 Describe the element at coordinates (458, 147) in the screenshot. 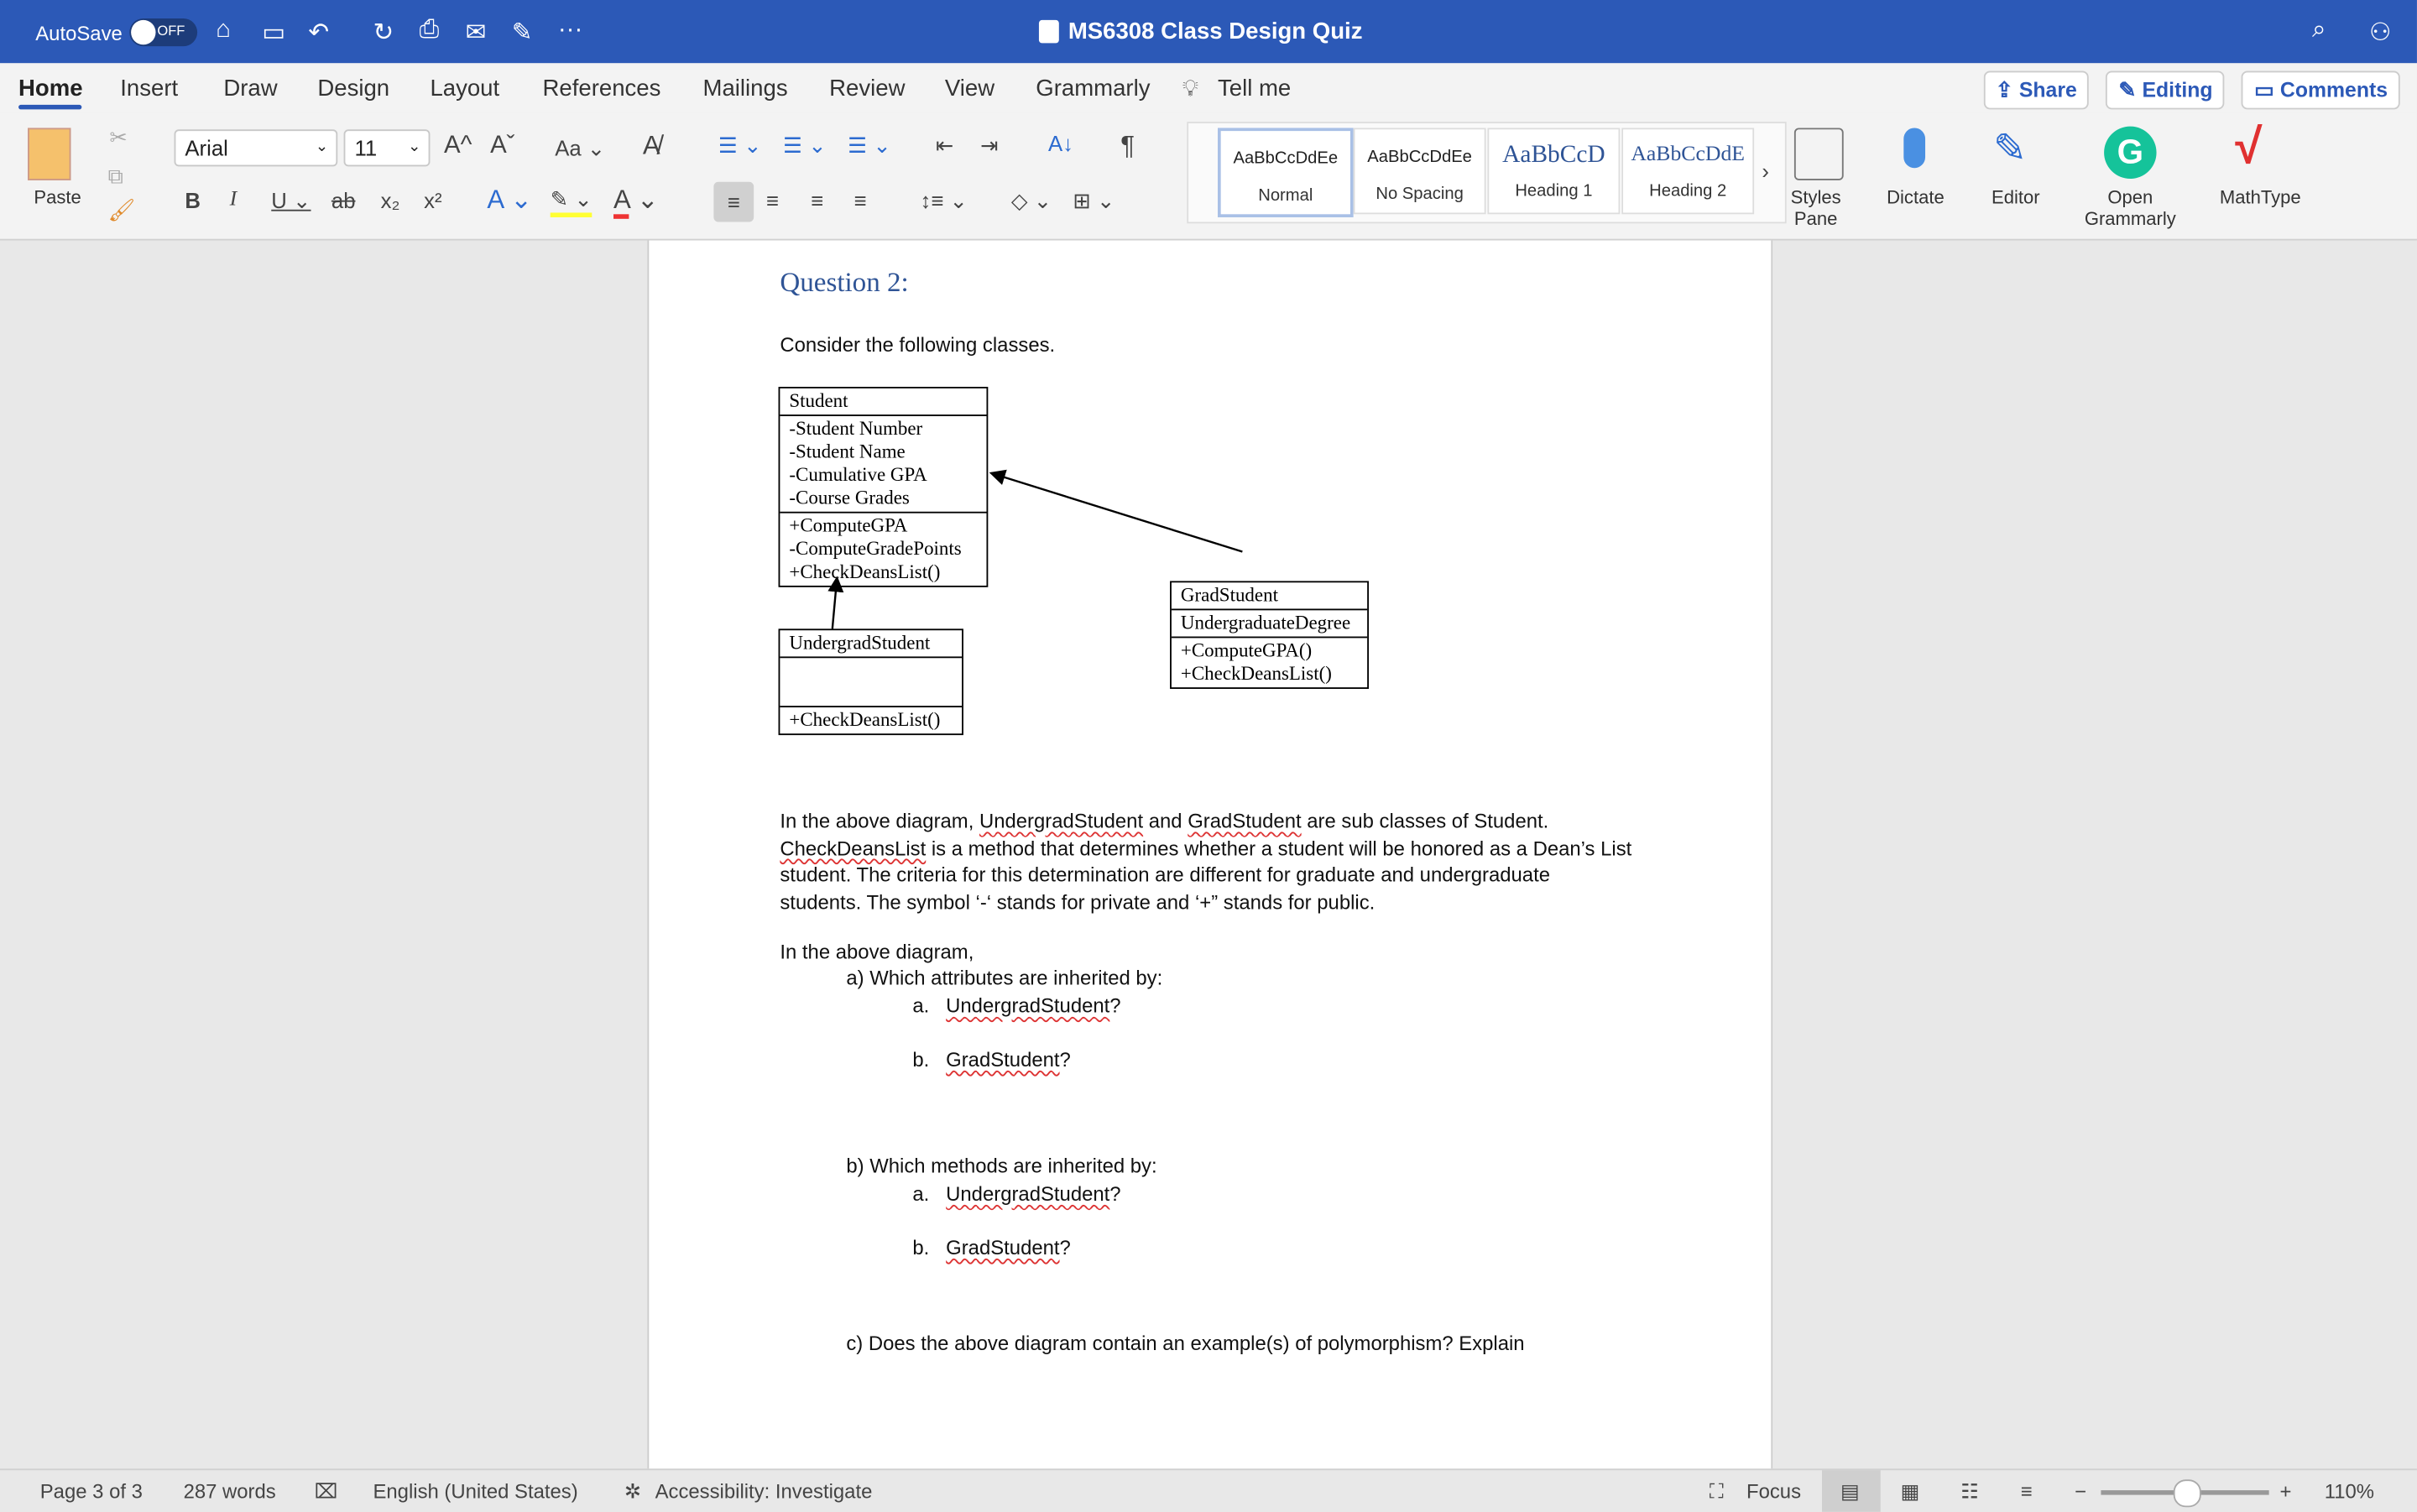

I see `grow-font-icon: A^` at that location.